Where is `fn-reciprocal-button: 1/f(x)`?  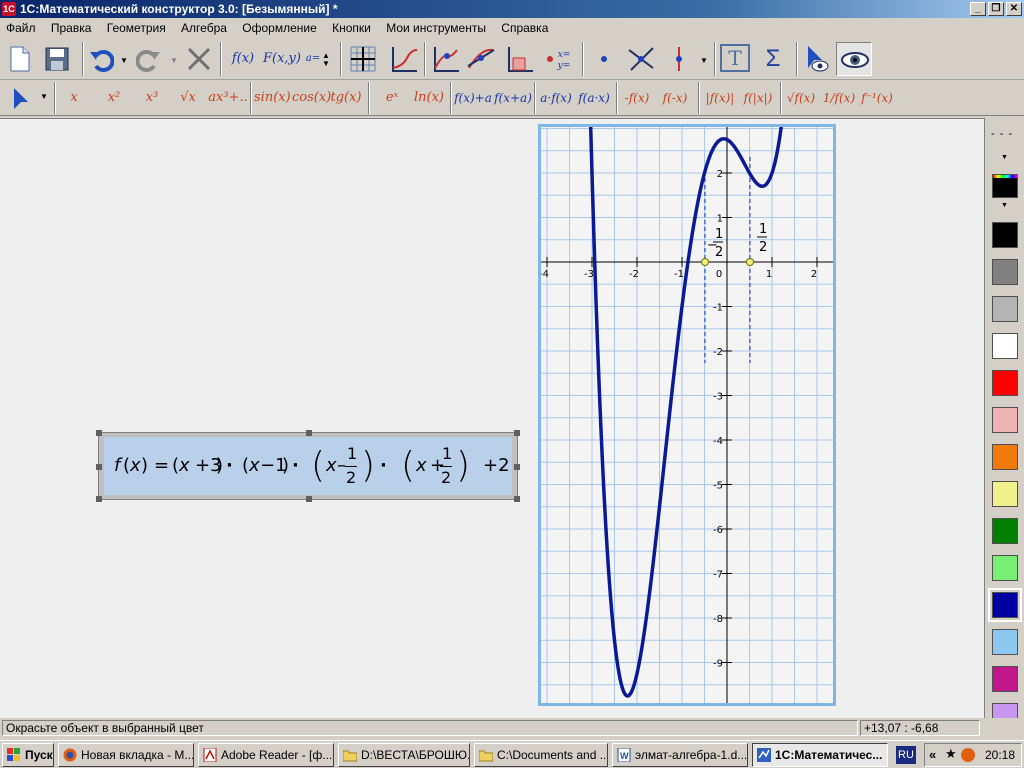
fn-reciprocal-button: 1/f(x) is located at coordinates (839, 98).